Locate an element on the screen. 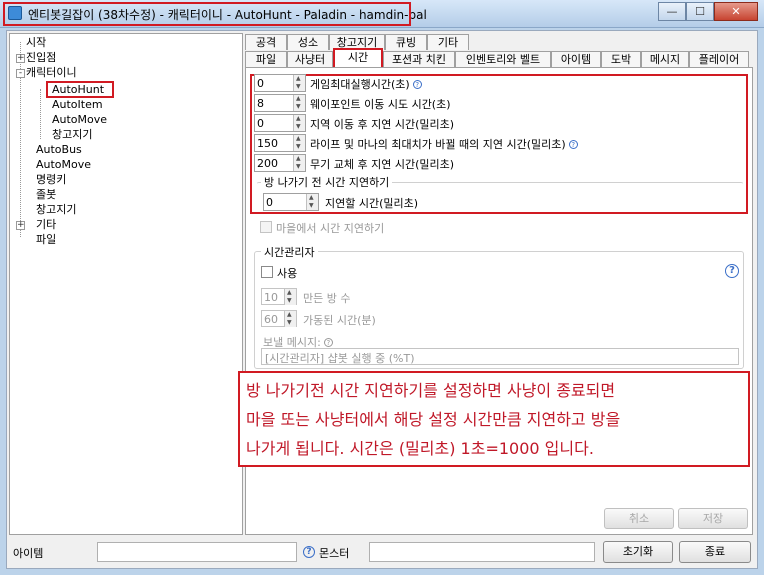 This screenshot has height=575, width=764. tab-time: 시간 is located at coordinates (358, 57).